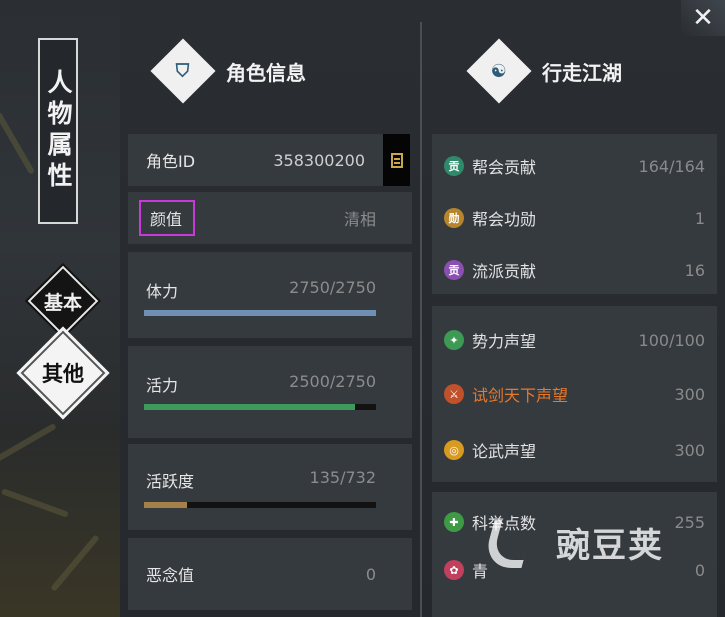  What do you see at coordinates (454, 218) in the screenshot?
I see `guild-merit-icon: 勋` at bounding box center [454, 218].